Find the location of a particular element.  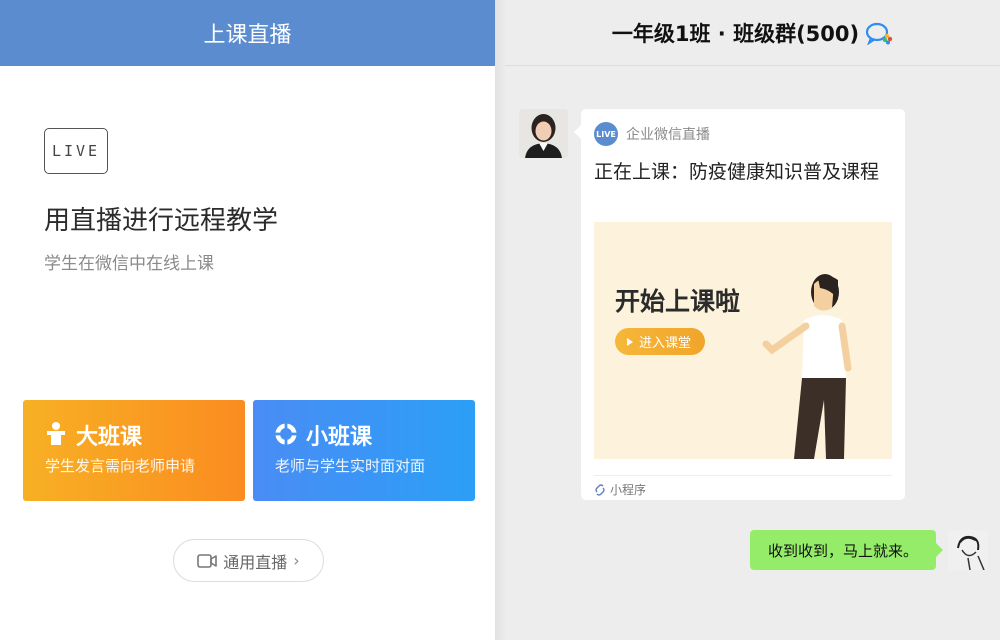

chevron-right-icon: › is located at coordinates (296, 560).